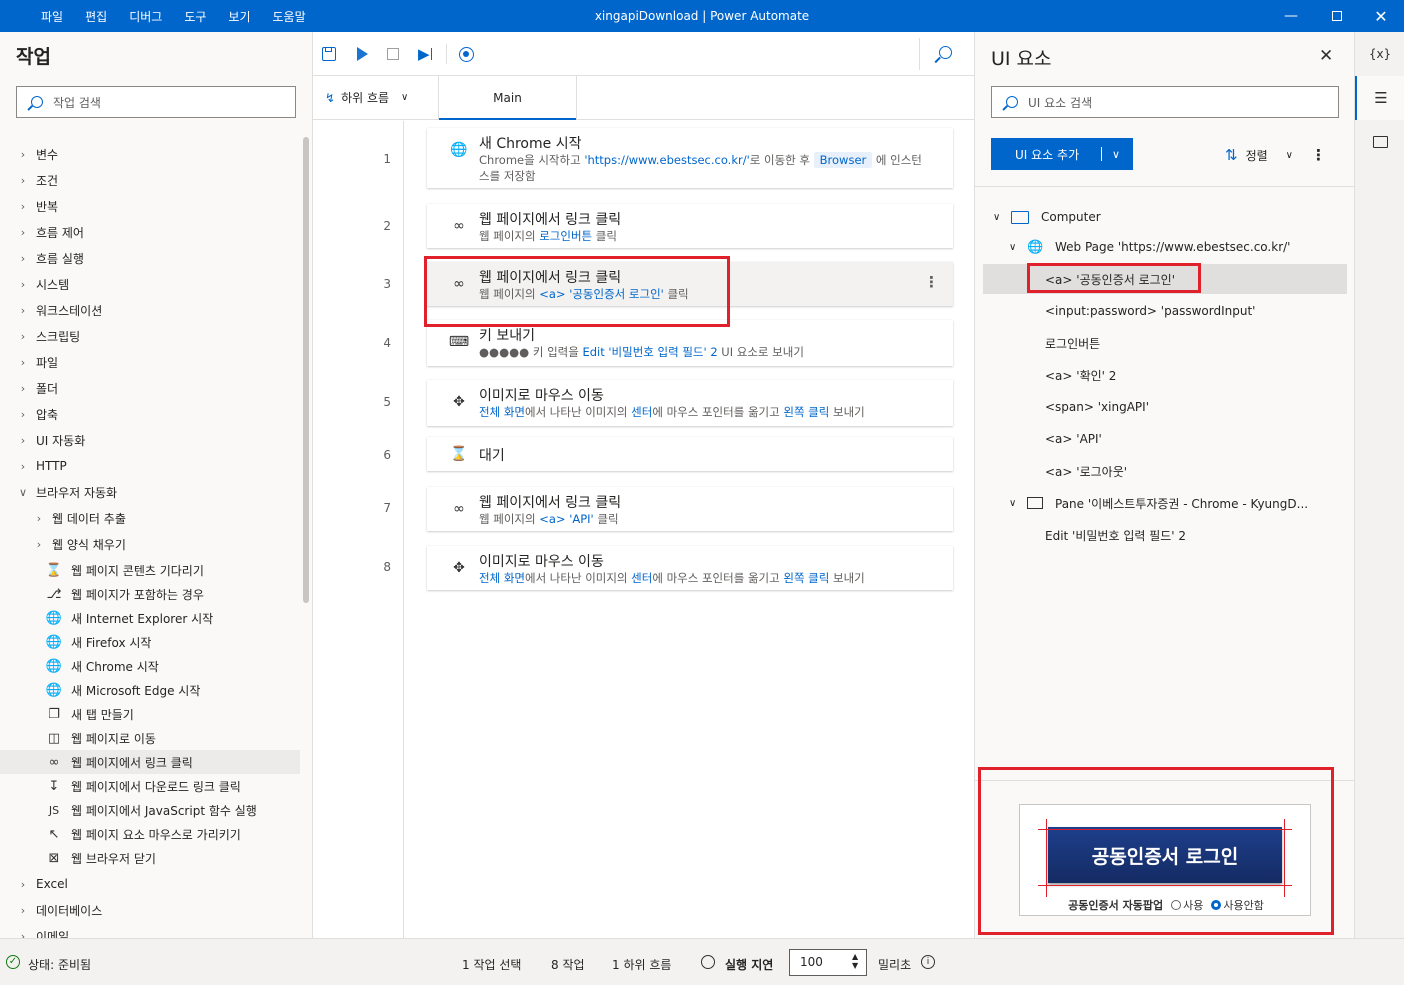  What do you see at coordinates (1165, 343) in the screenshot?
I see `tree-node-element: 로그인버튼` at bounding box center [1165, 343].